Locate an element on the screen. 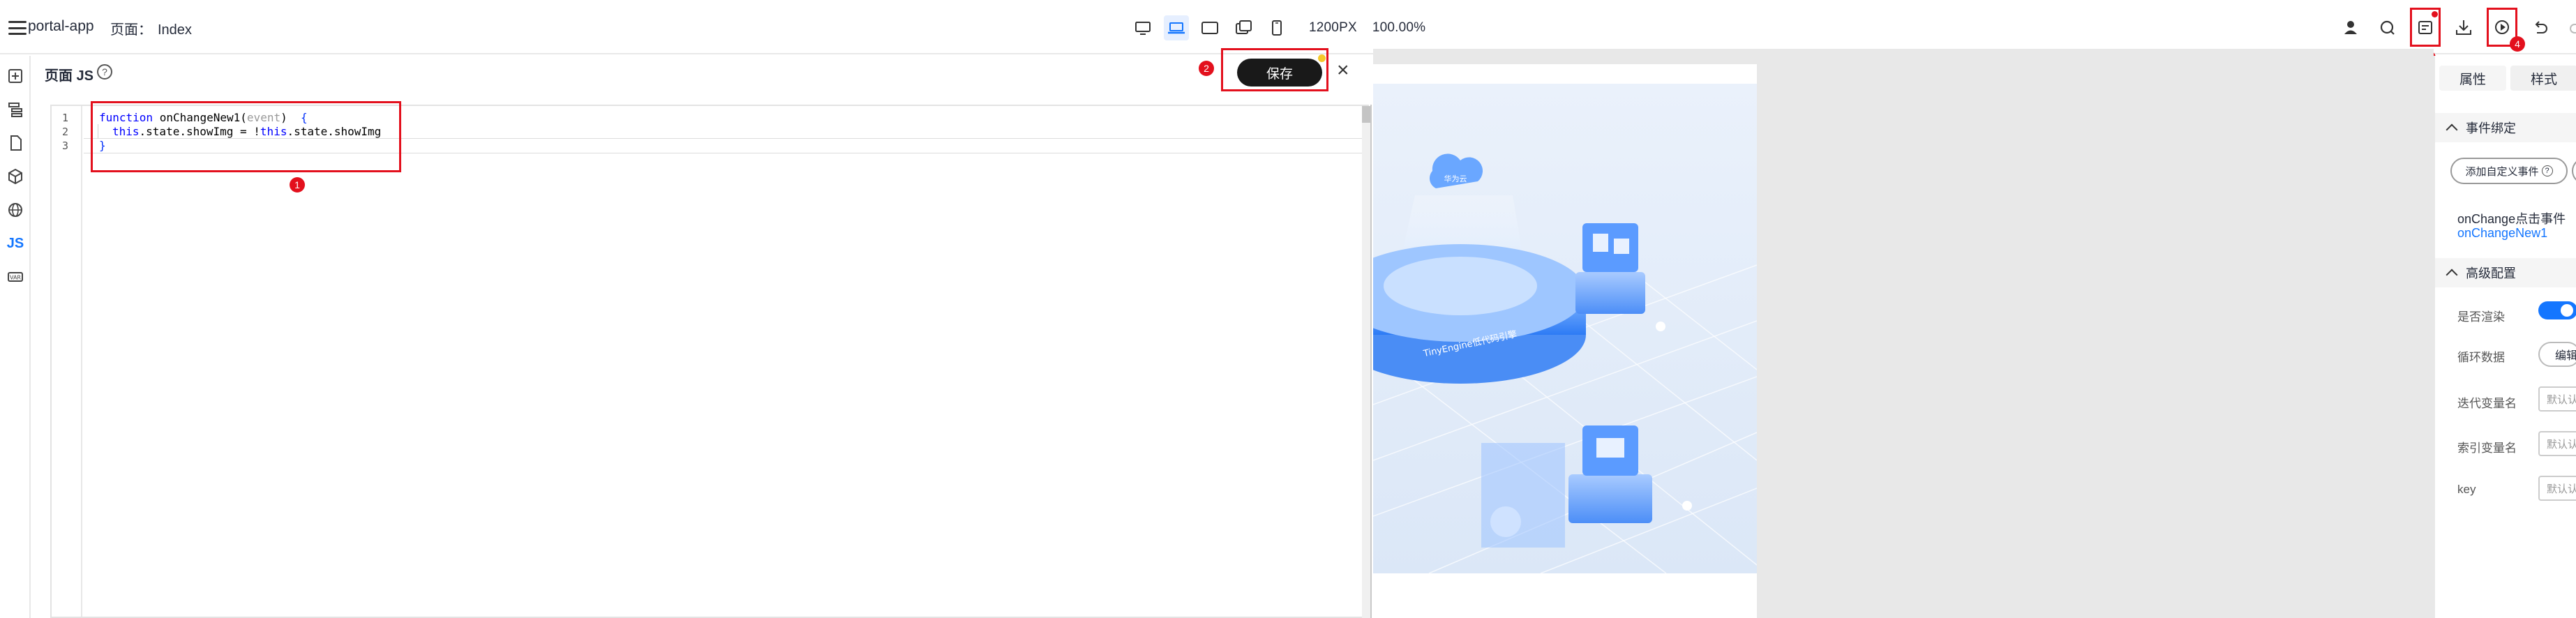 The width and height of the screenshot is (2576, 618). tablet-landscape-icon is located at coordinates (1209, 27).